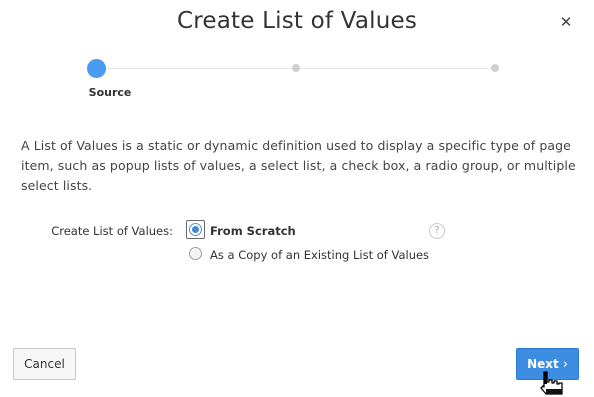  I want to click on wizard-step-3-marker, so click(495, 68).